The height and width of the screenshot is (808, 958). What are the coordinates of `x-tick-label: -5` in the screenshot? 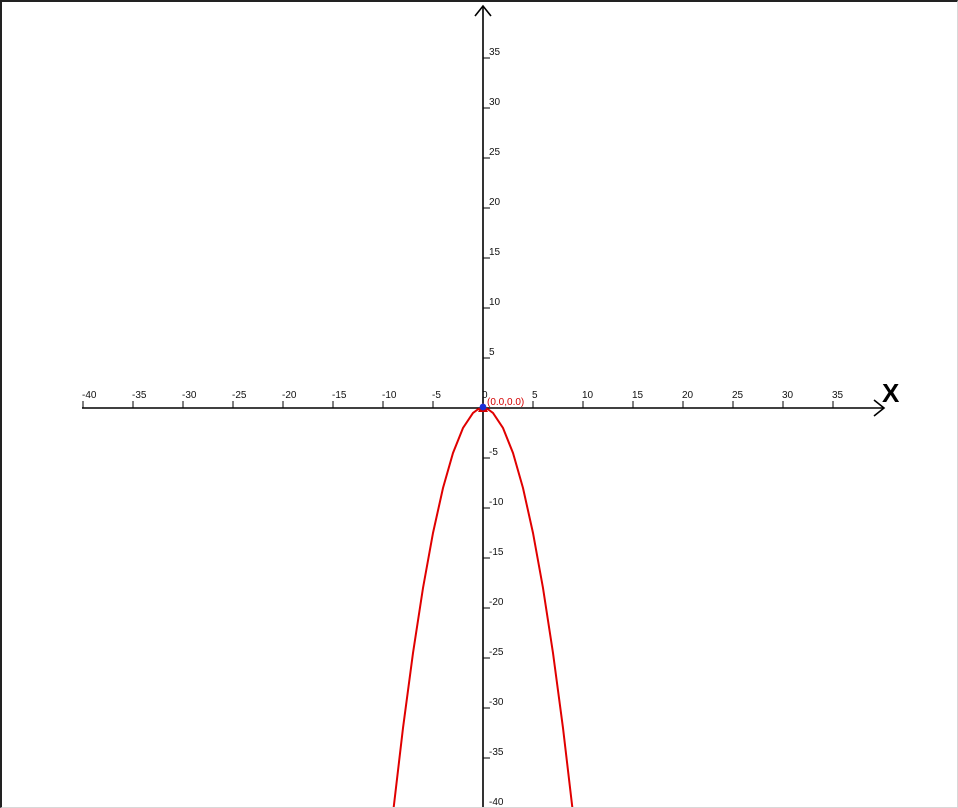 It's located at (436, 395).